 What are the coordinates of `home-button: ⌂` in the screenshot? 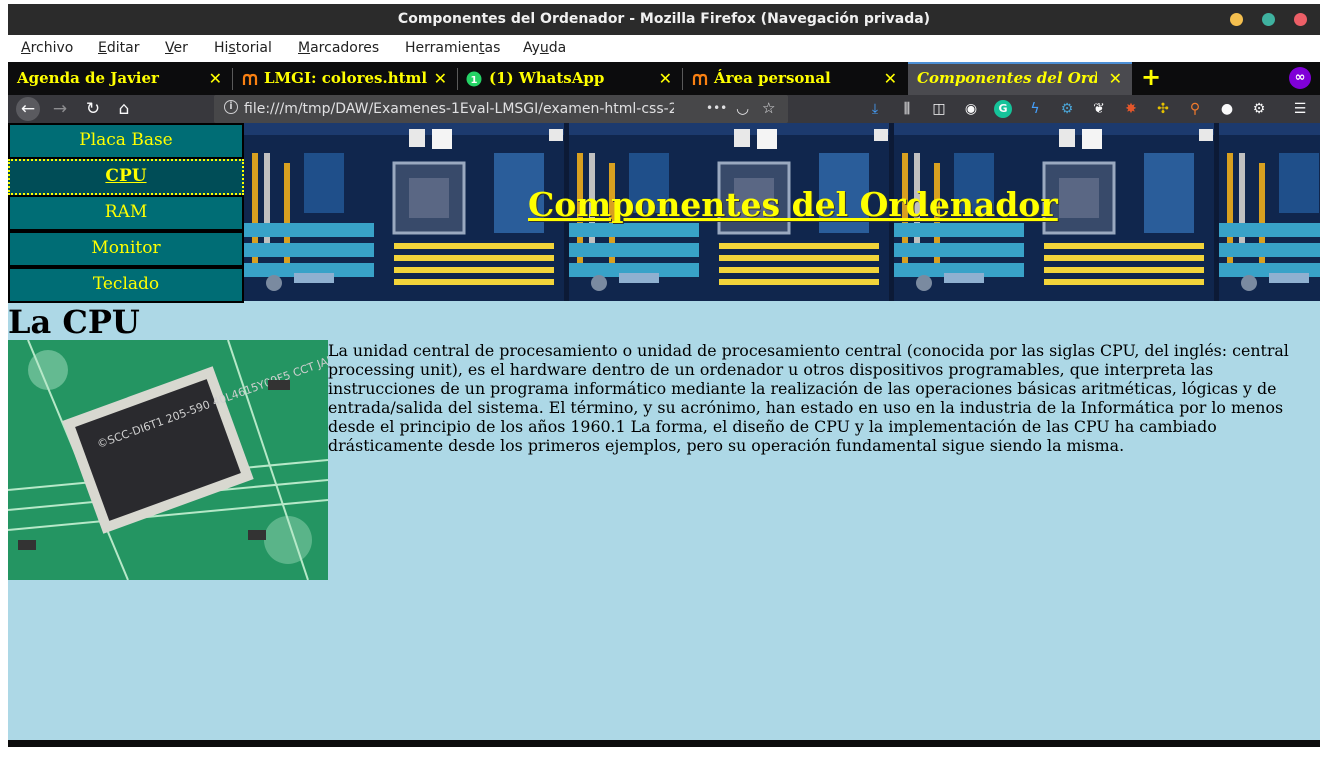 It's located at (124, 109).